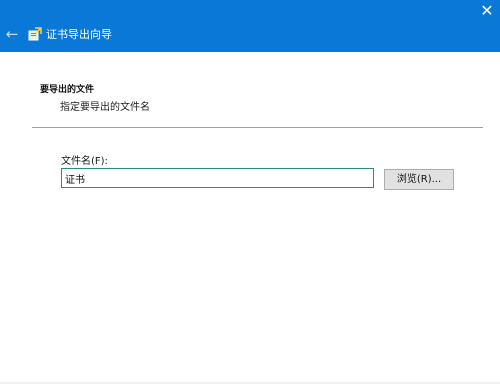 The width and height of the screenshot is (500, 384). I want to click on page-subtitle: 指定要导出的文件名, so click(105, 107).